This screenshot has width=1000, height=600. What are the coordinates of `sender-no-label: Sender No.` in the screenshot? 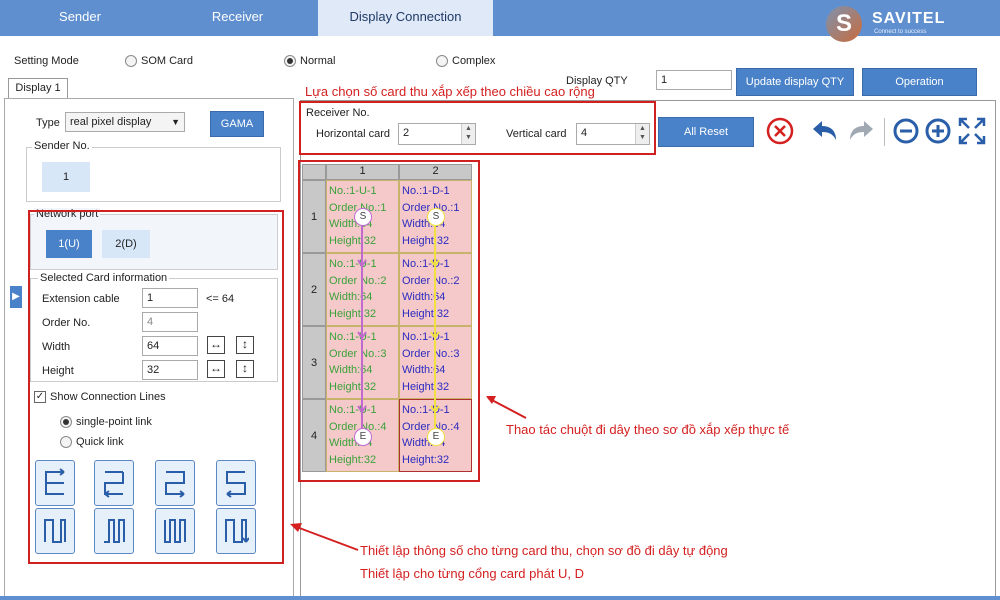 It's located at (62, 146).